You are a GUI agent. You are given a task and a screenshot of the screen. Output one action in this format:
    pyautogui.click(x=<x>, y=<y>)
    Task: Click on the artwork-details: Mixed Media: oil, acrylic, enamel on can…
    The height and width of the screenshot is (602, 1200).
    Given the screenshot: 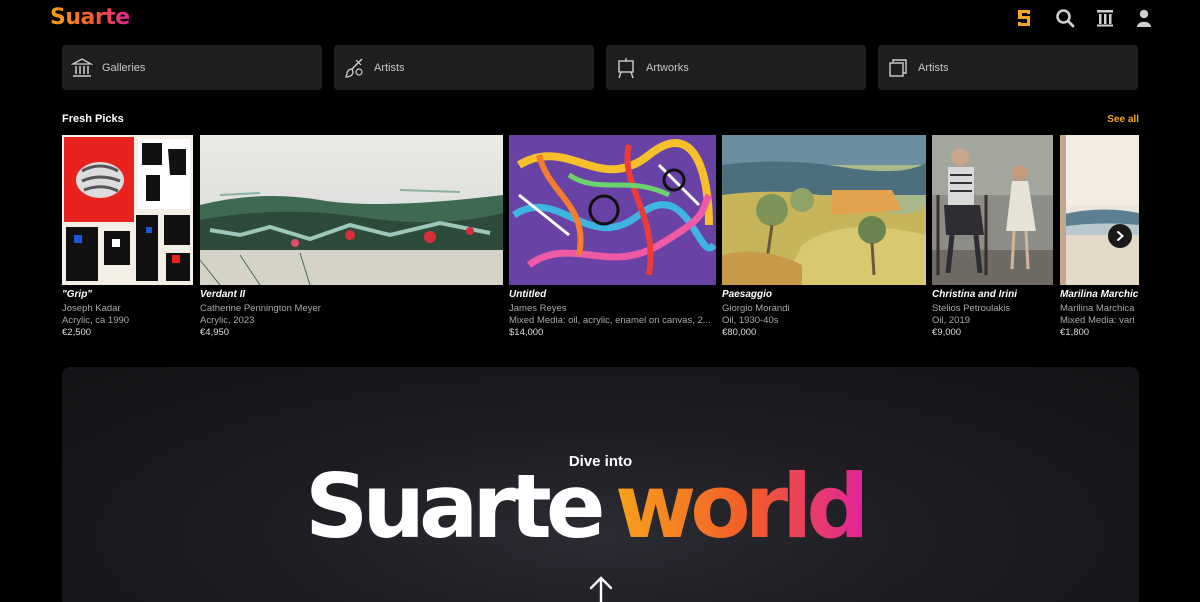 What is the action you would take?
    pyautogui.click(x=610, y=320)
    